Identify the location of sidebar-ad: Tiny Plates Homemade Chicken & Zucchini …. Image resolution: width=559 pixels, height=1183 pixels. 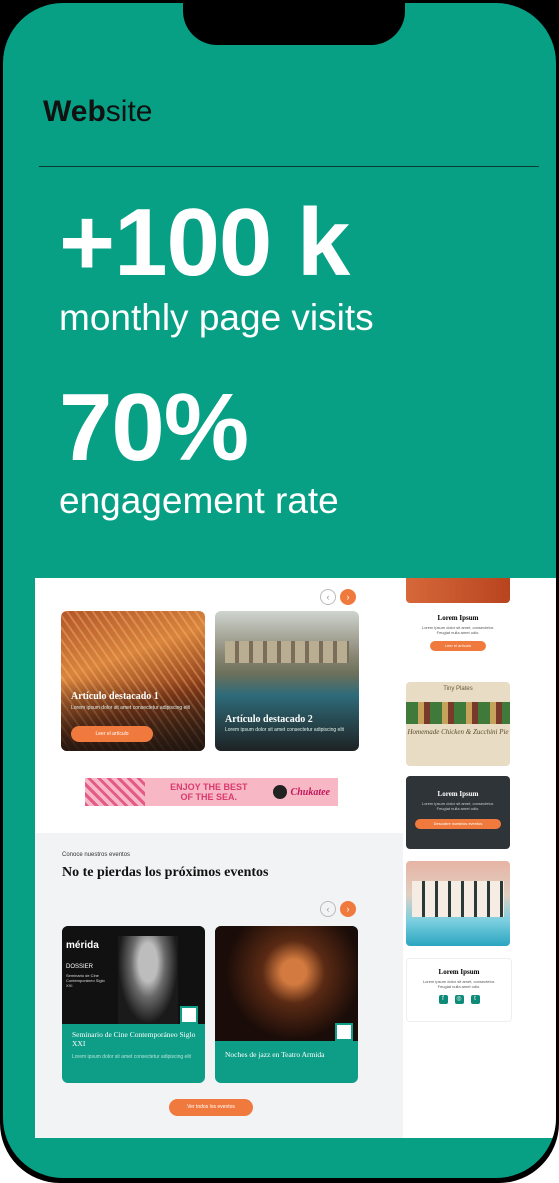
(458, 724).